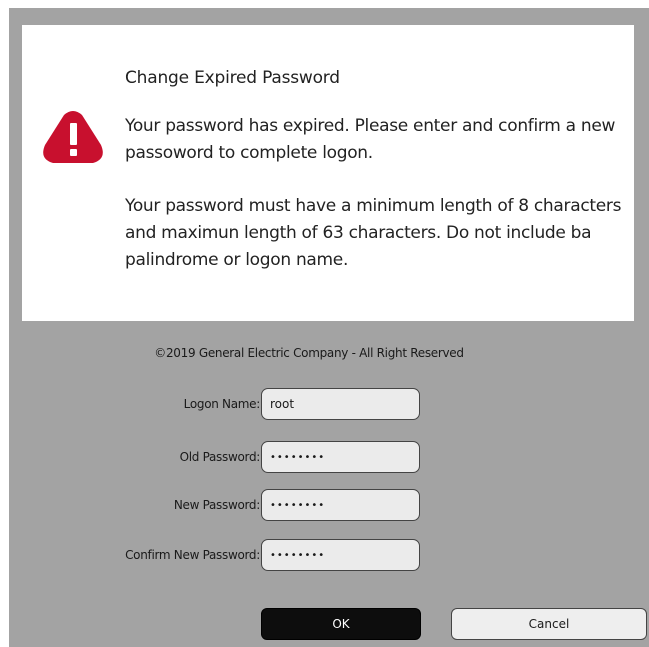 This screenshot has width=649, height=647. What do you see at coordinates (341, 624) in the screenshot?
I see `ok-button: OK` at bounding box center [341, 624].